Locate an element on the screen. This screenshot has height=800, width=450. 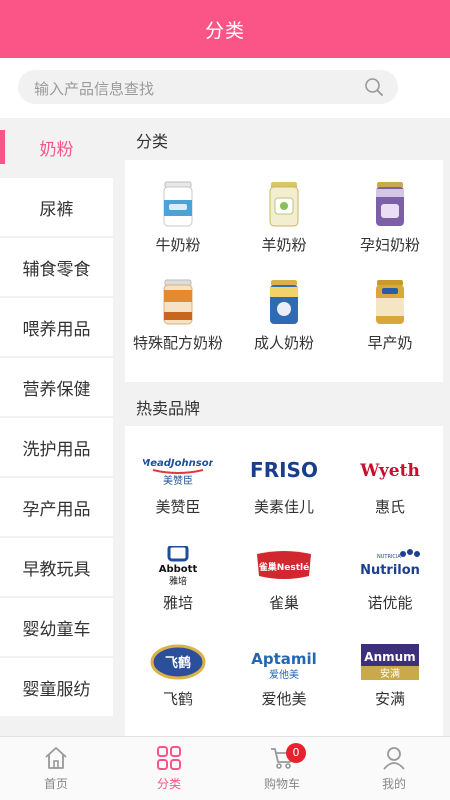
search-input: 输入产品信息查找 is located at coordinates (208, 87).